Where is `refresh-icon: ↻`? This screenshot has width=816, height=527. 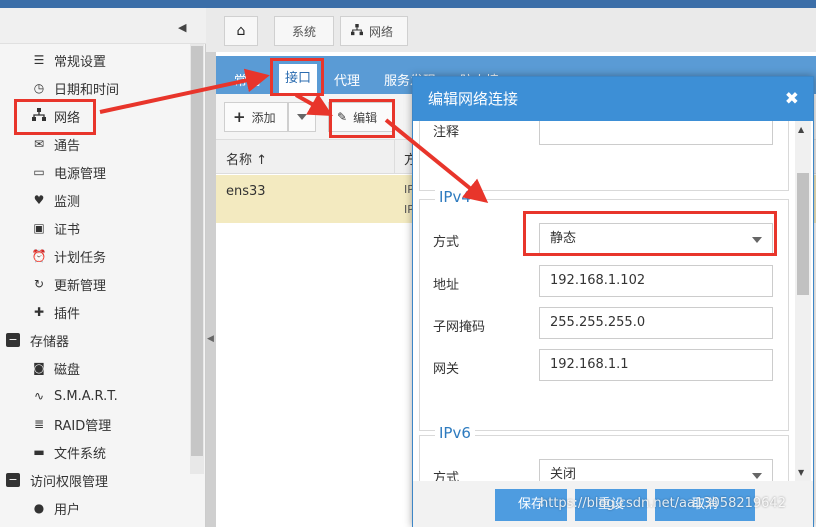 refresh-icon: ↻ is located at coordinates (39, 284).